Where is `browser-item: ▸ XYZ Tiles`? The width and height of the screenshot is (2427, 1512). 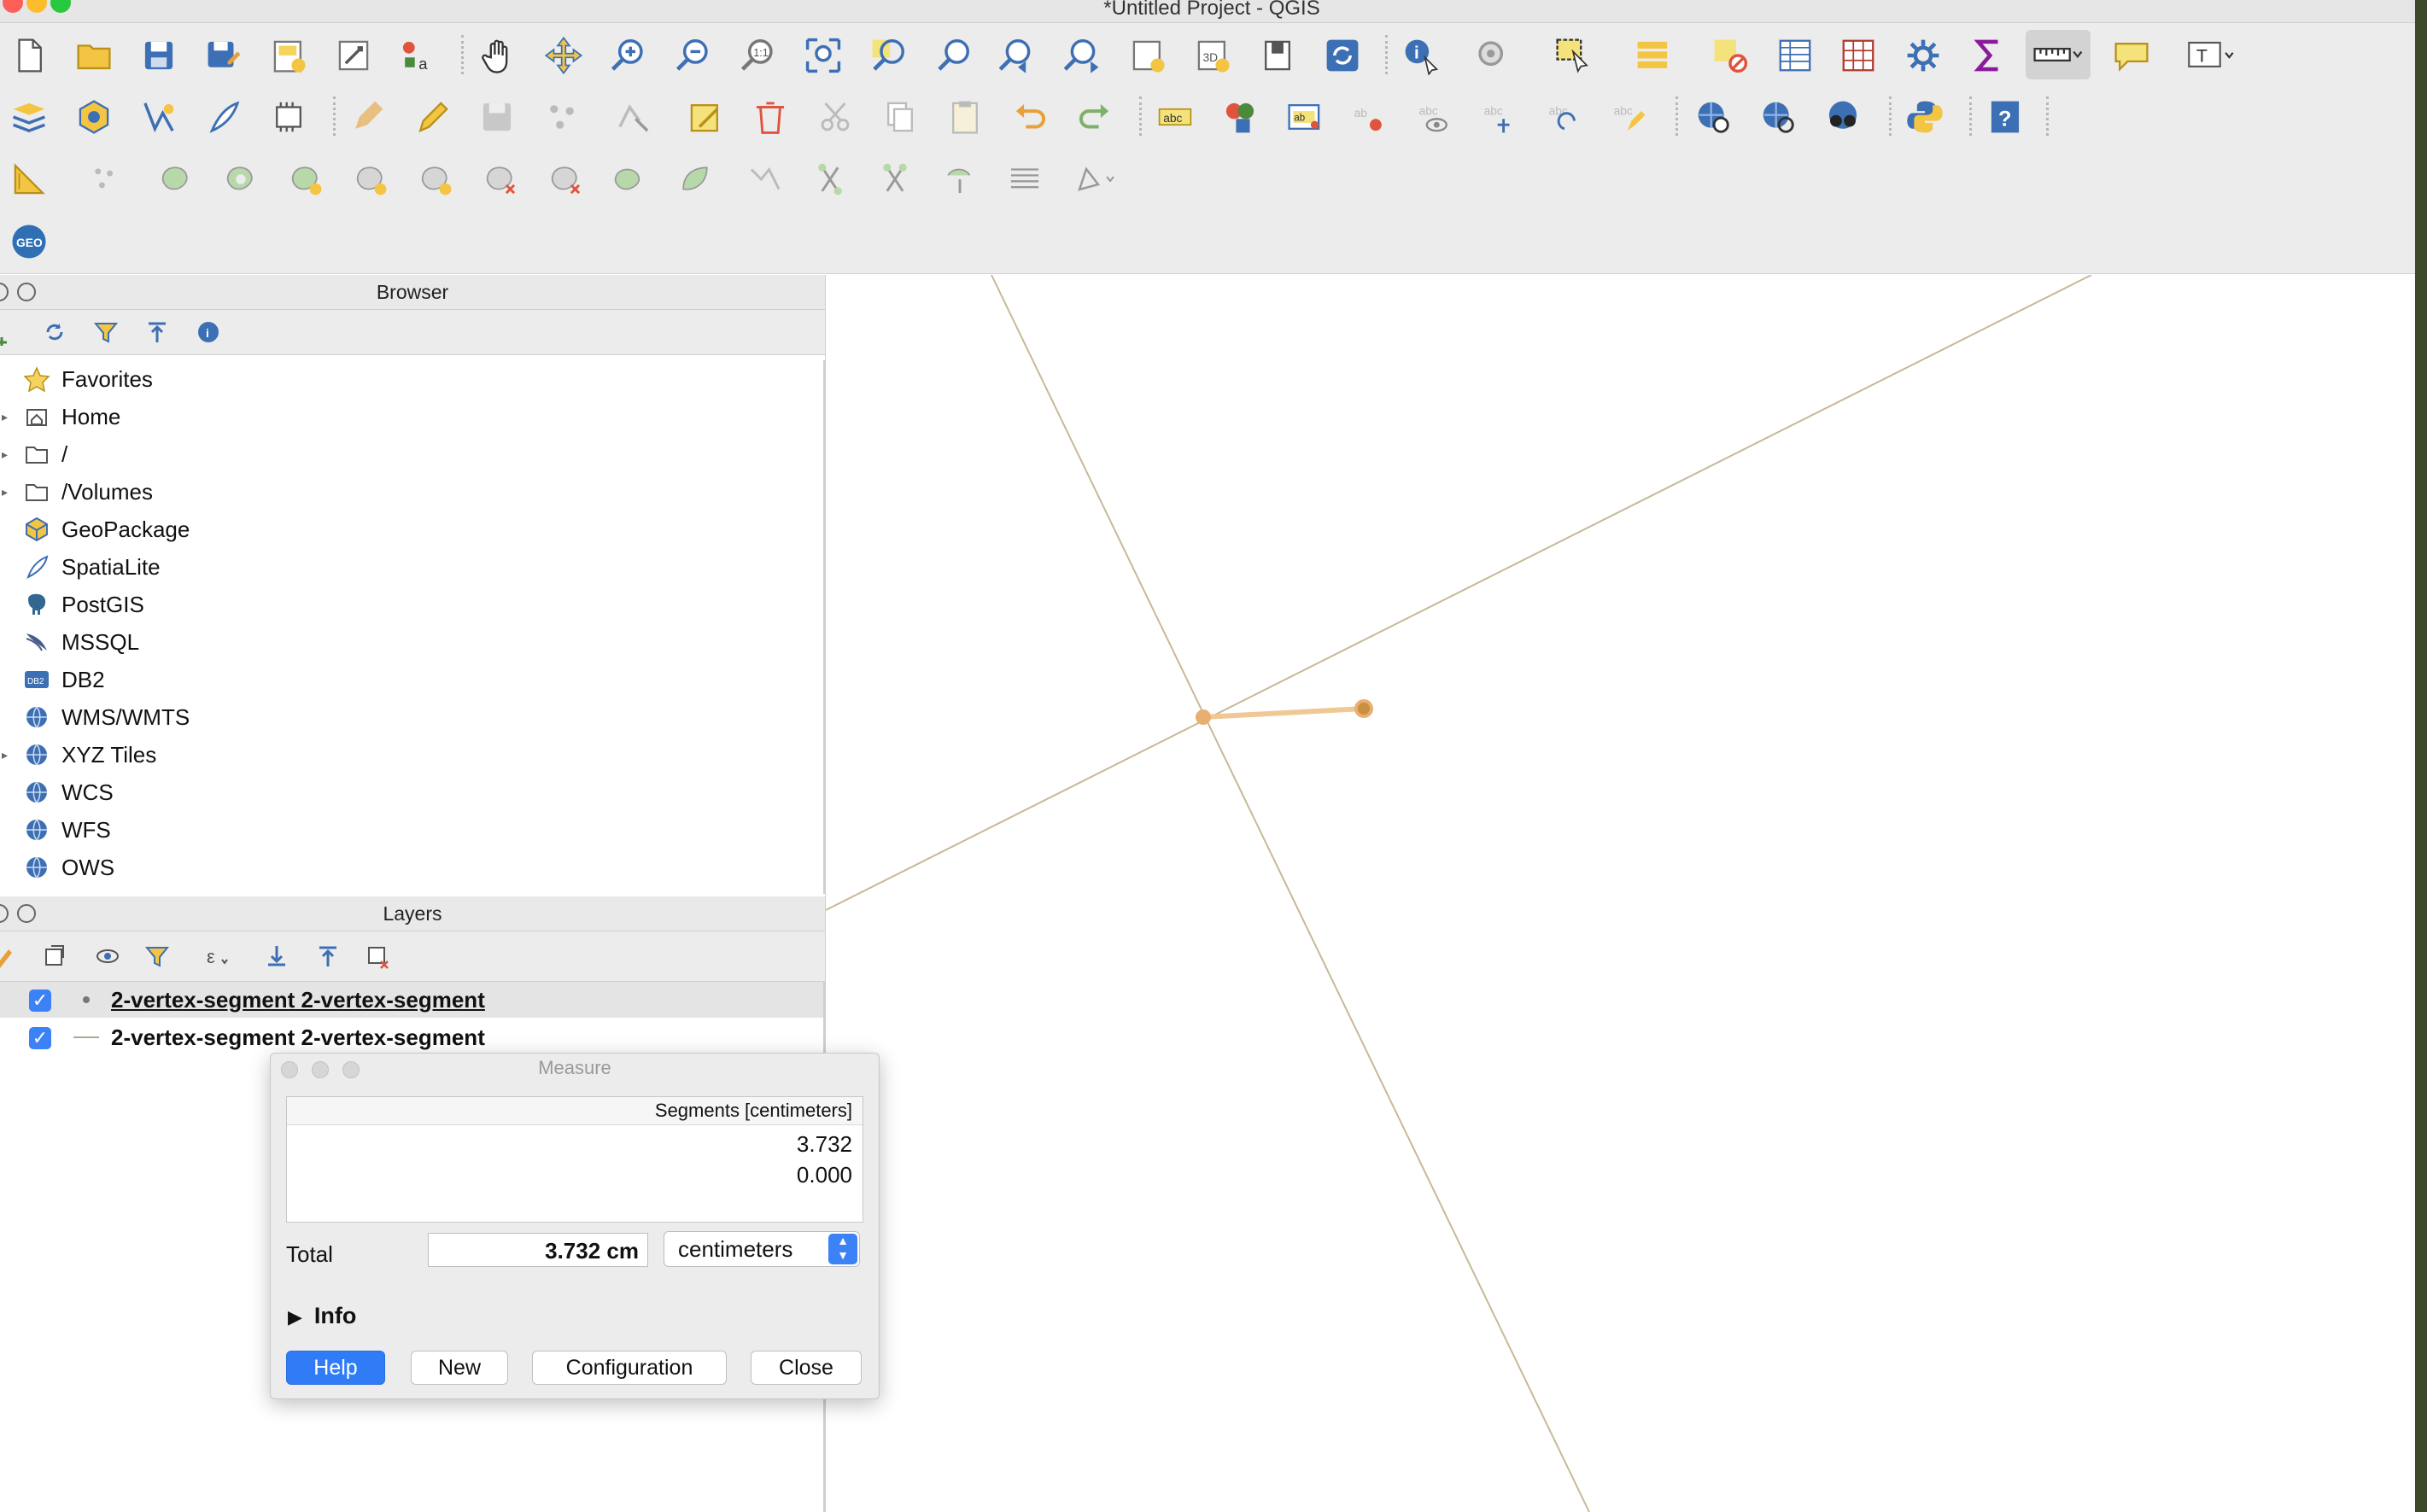 browser-item: ▸ XYZ Tiles is located at coordinates (410, 755).